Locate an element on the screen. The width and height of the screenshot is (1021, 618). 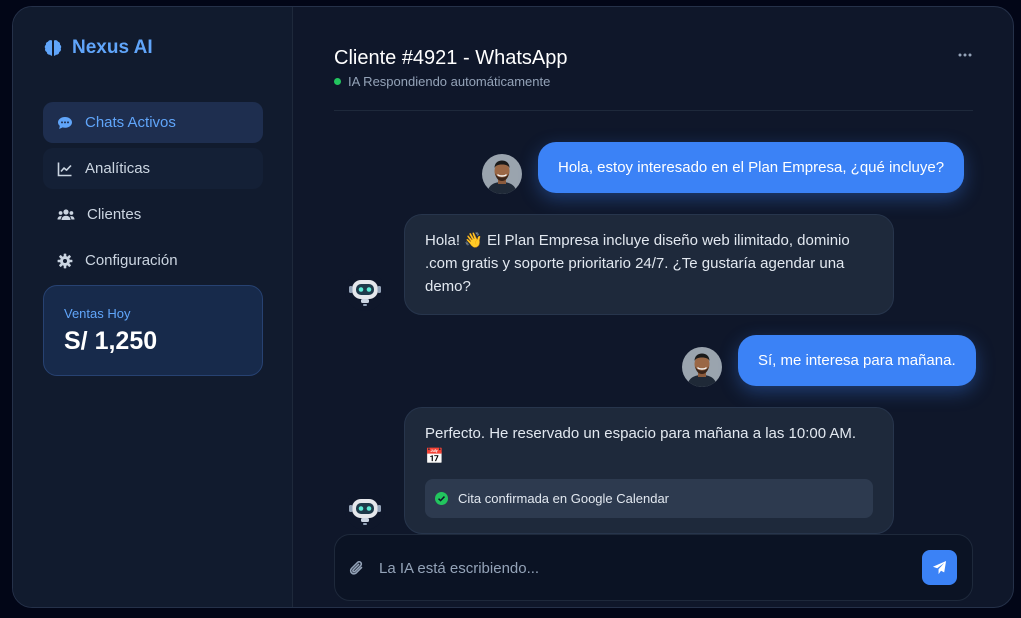
chat-status: IA Respondiendo automáticamente is located at coordinates (442, 81).